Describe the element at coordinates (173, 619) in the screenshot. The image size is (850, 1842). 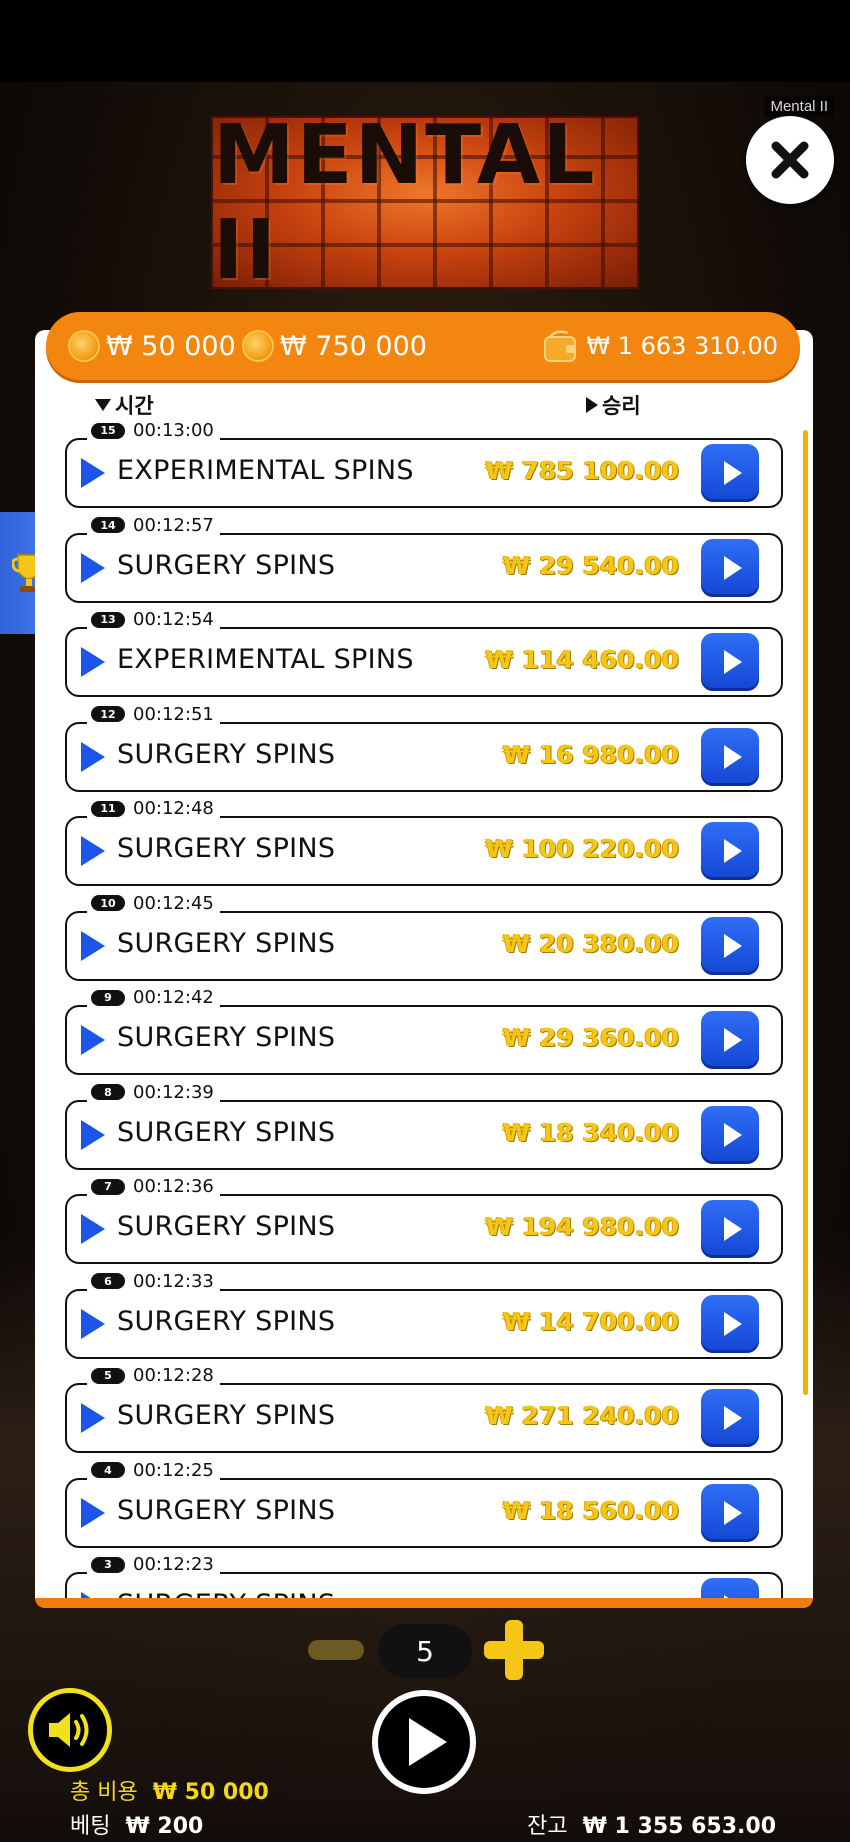
I see `round-time: 00:12:54` at that location.